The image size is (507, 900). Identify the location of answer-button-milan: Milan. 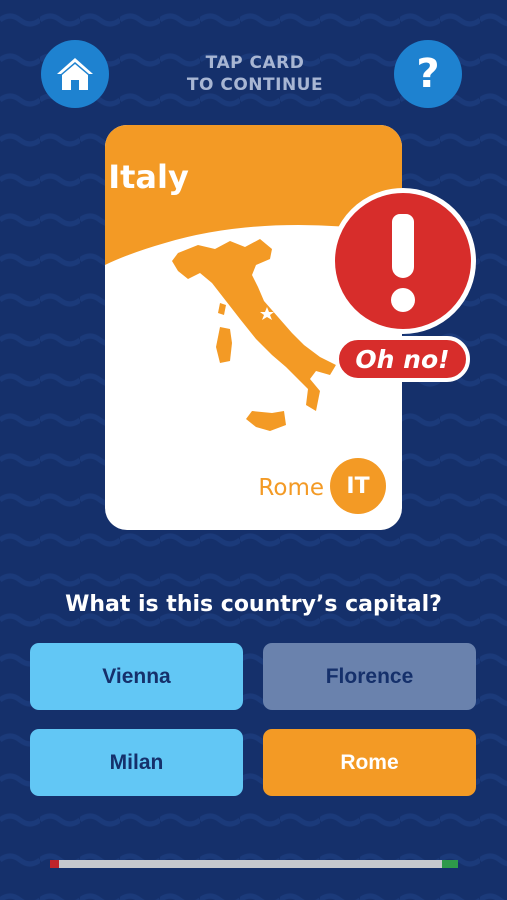
(136, 762).